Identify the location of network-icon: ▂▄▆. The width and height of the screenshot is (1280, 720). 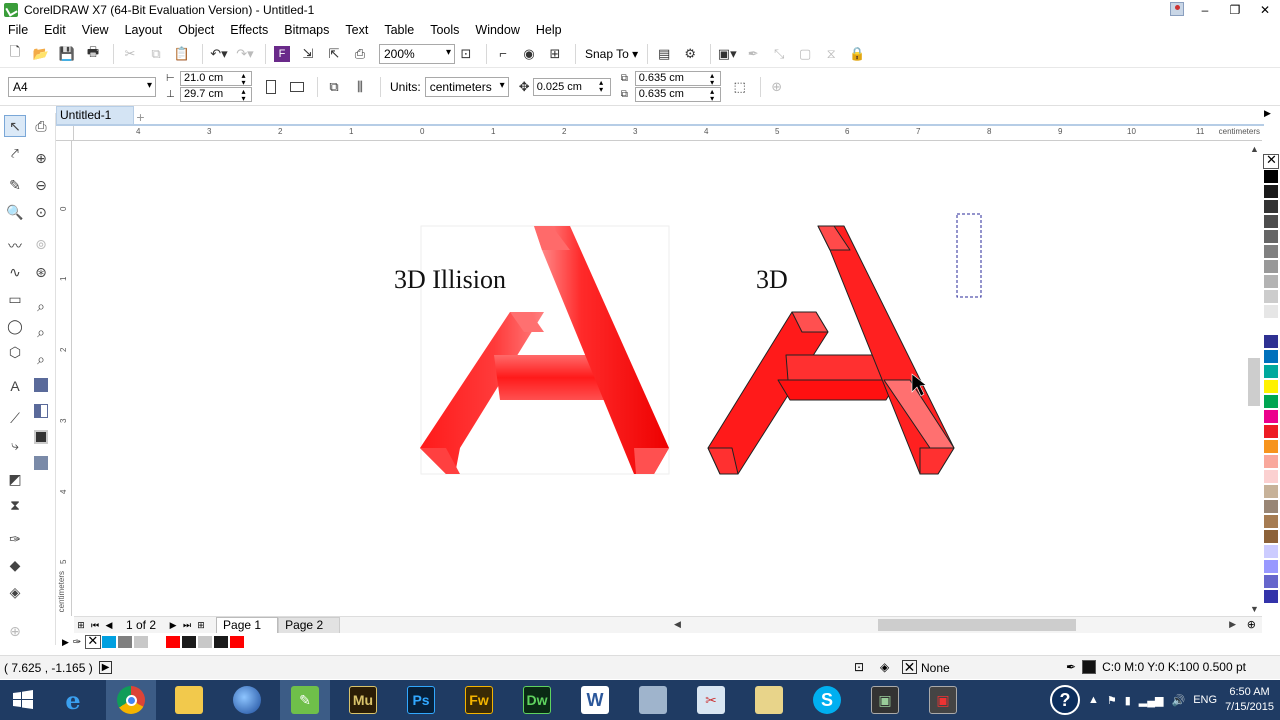
(1151, 700).